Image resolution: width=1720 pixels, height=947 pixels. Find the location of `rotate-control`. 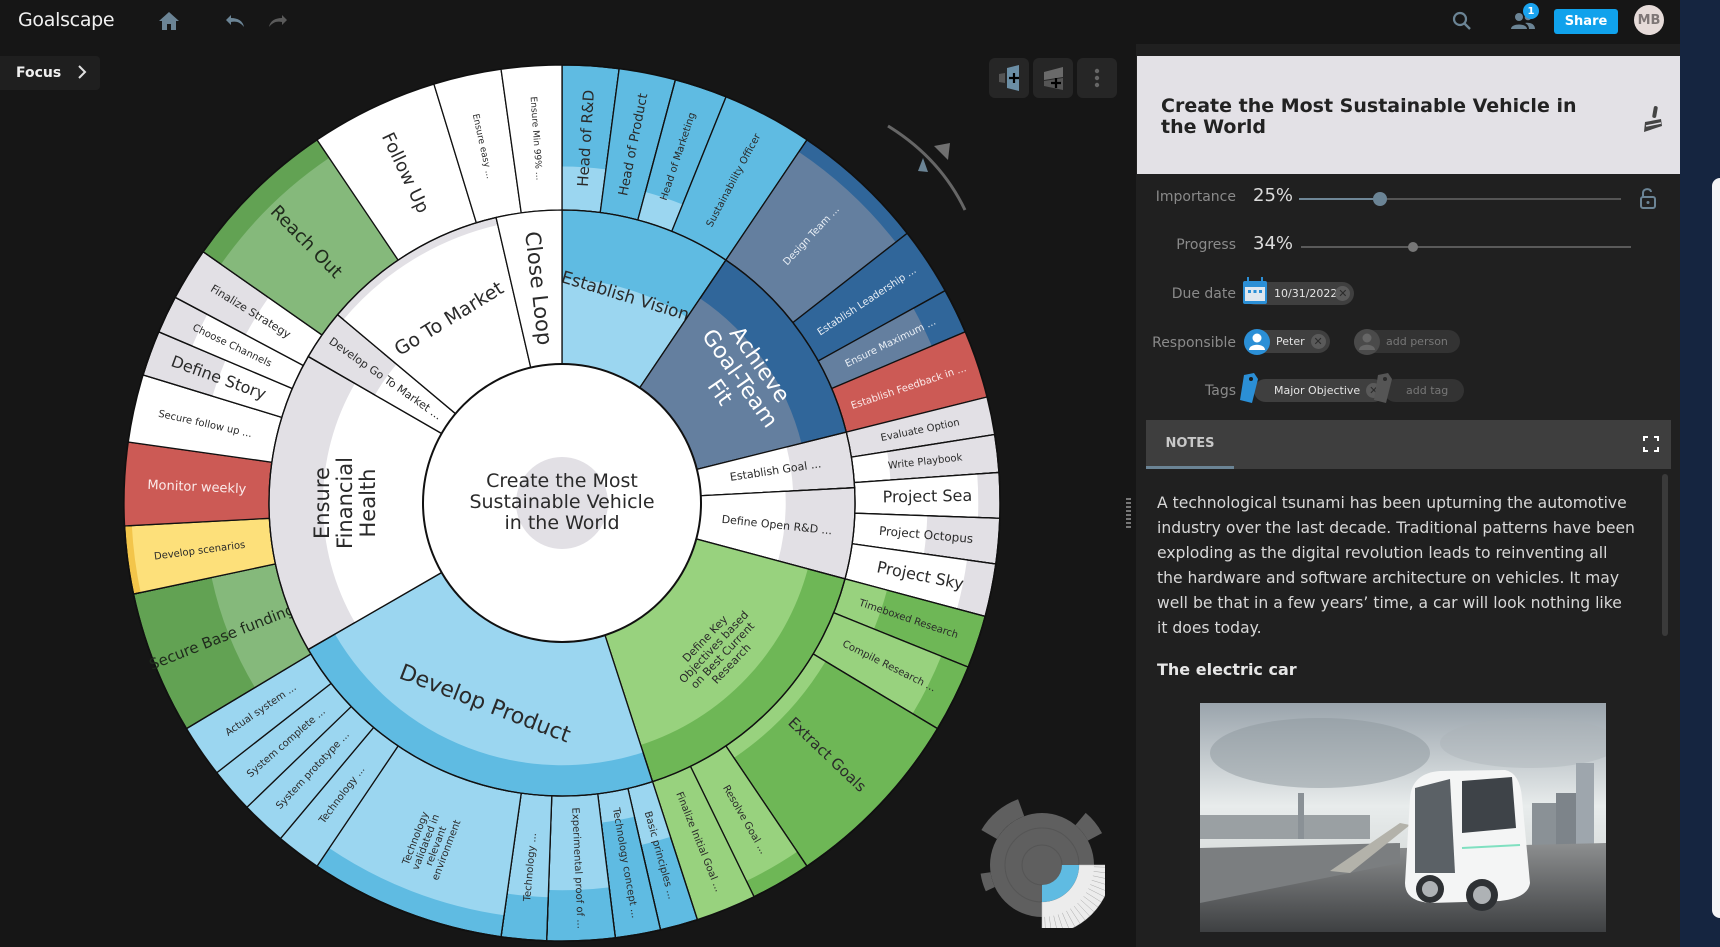

rotate-control is located at coordinates (935, 168).